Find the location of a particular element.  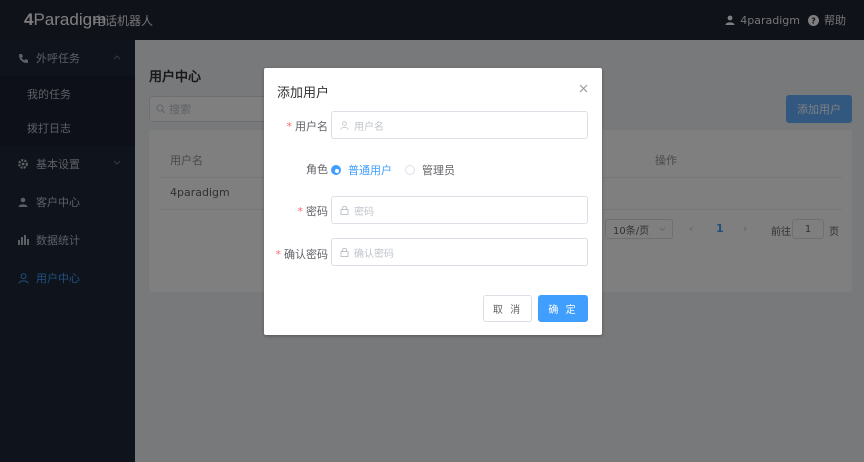

confirm-password-field: 确认密码 is located at coordinates (459, 252).